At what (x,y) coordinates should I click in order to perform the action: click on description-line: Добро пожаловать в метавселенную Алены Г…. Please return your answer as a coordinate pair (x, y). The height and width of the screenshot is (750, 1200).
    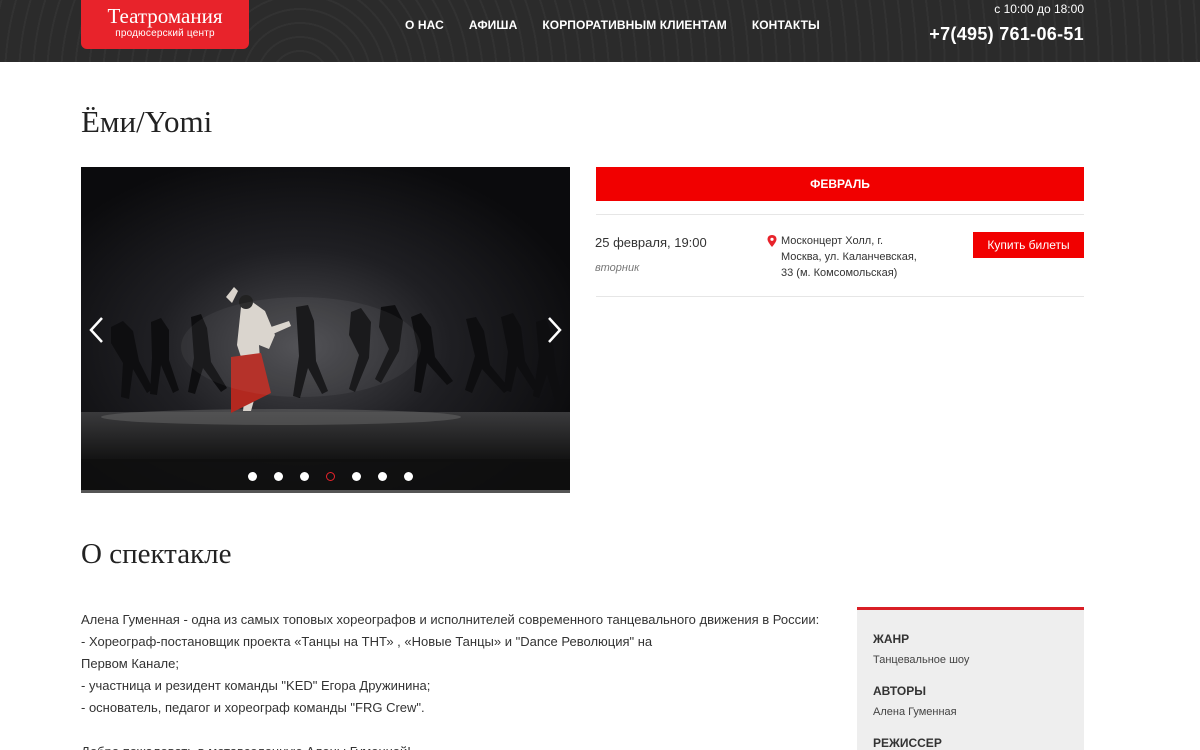
    Looking at the image, I should click on (451, 745).